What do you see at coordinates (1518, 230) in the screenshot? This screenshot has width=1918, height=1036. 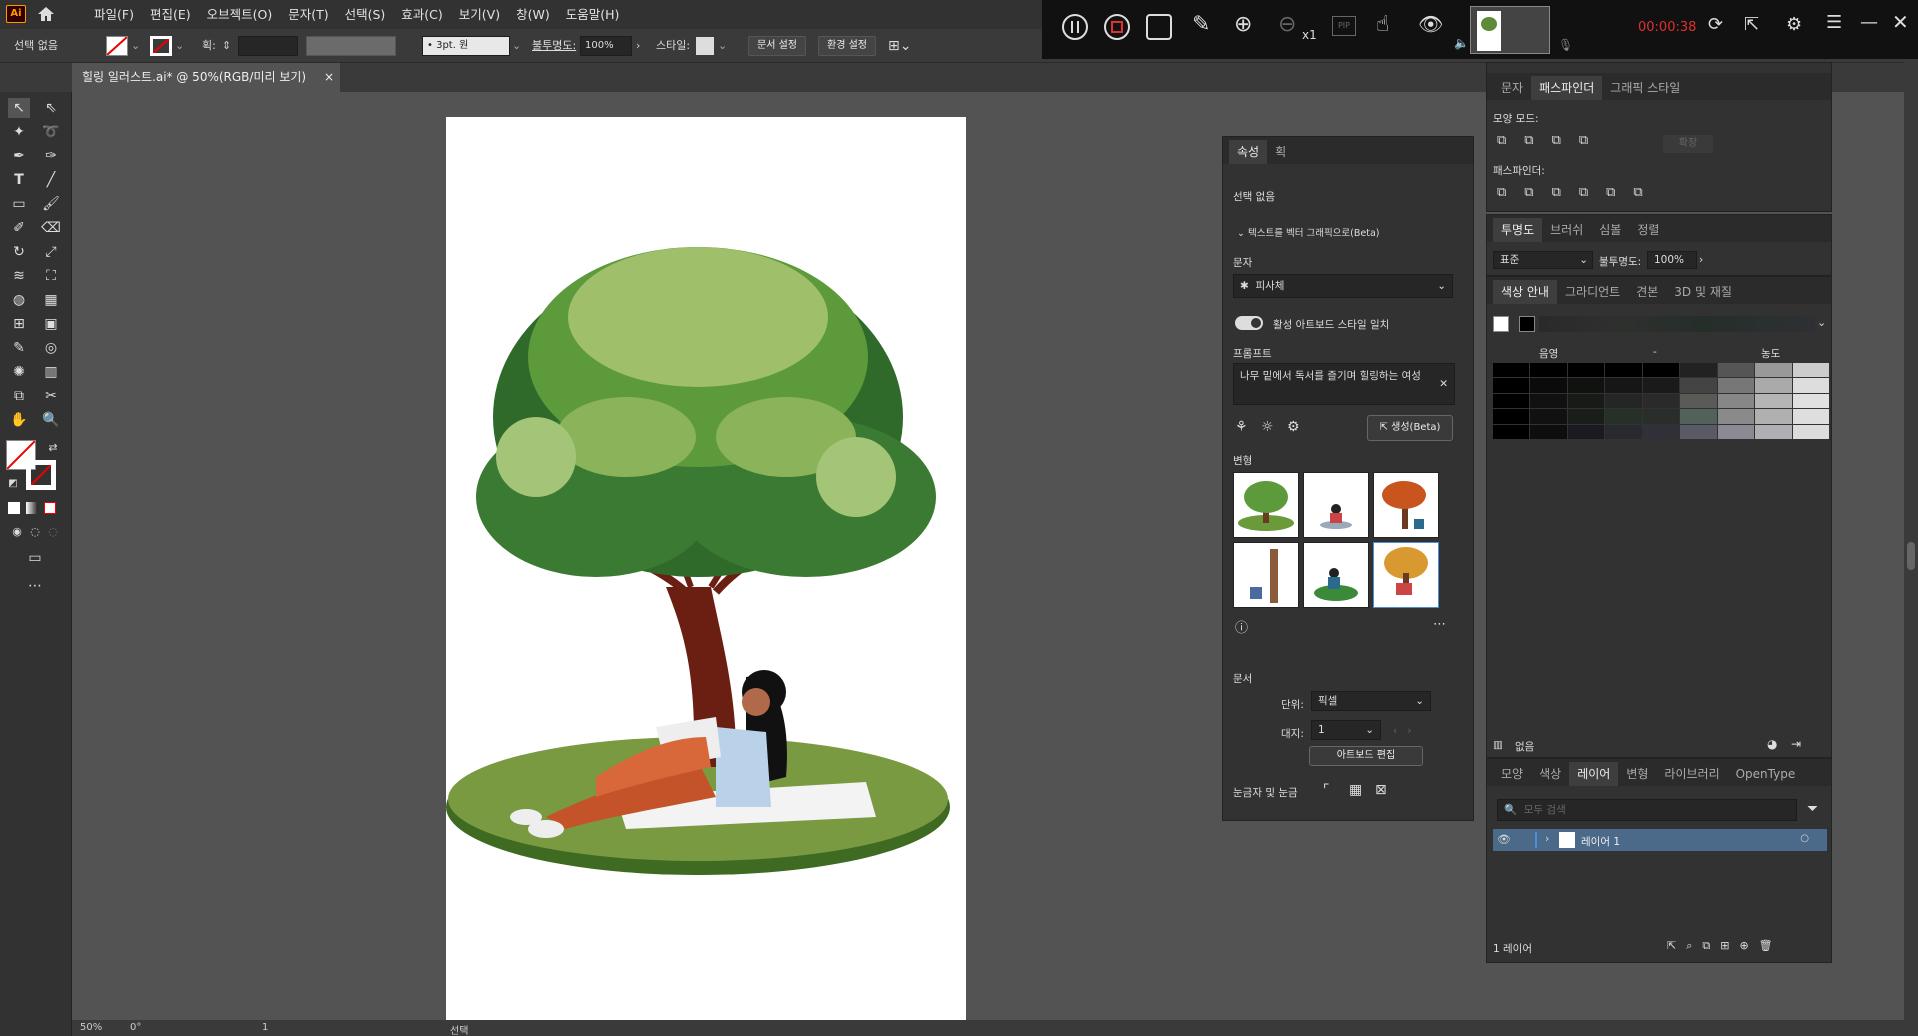 I see `tab-transparency: 투명도` at bounding box center [1518, 230].